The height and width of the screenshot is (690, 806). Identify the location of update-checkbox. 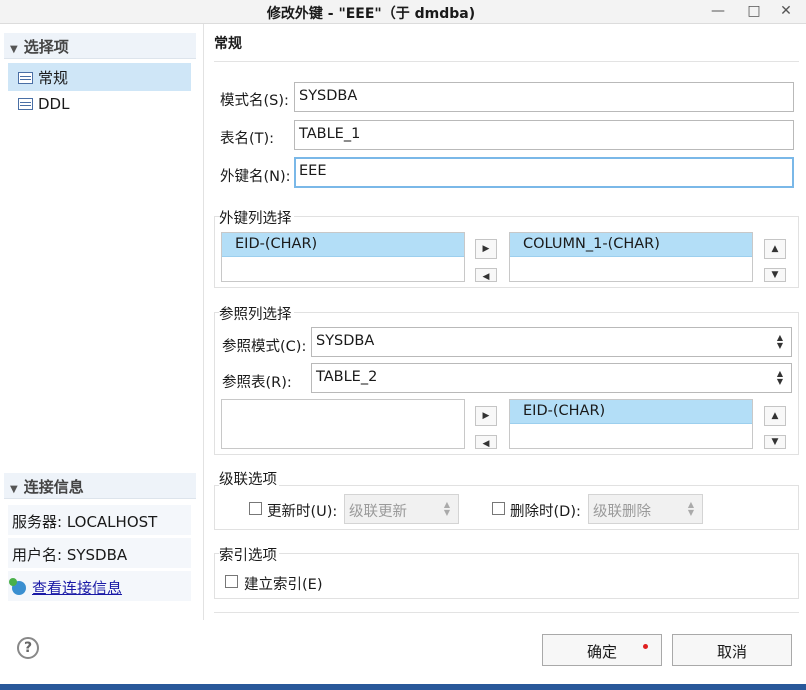
(255, 508).